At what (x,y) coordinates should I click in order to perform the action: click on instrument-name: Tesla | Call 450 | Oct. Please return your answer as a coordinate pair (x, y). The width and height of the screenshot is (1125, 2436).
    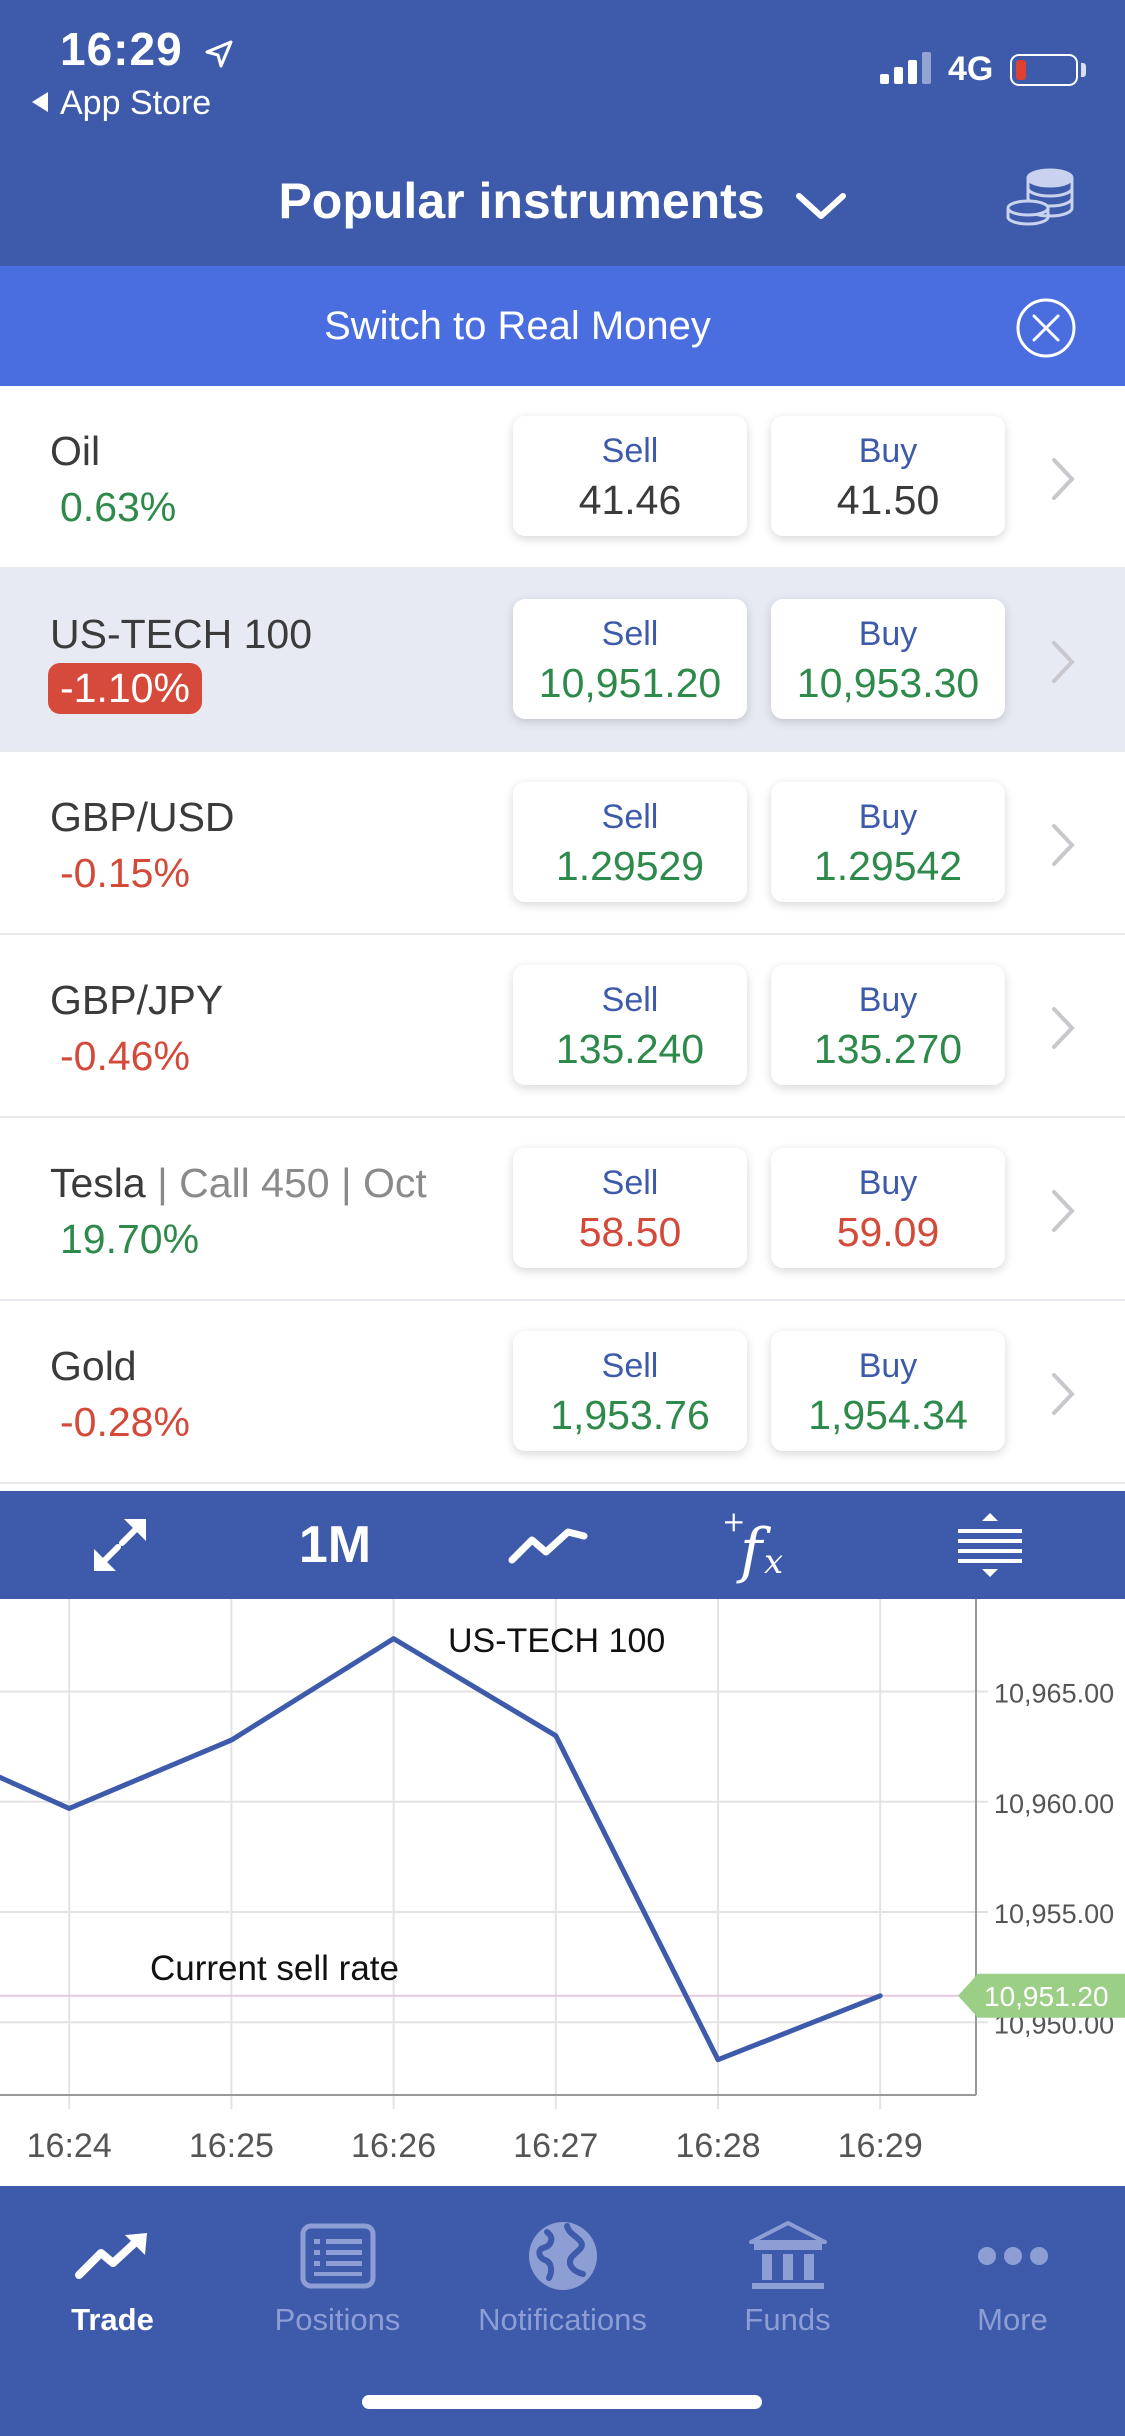
    Looking at the image, I should click on (238, 1183).